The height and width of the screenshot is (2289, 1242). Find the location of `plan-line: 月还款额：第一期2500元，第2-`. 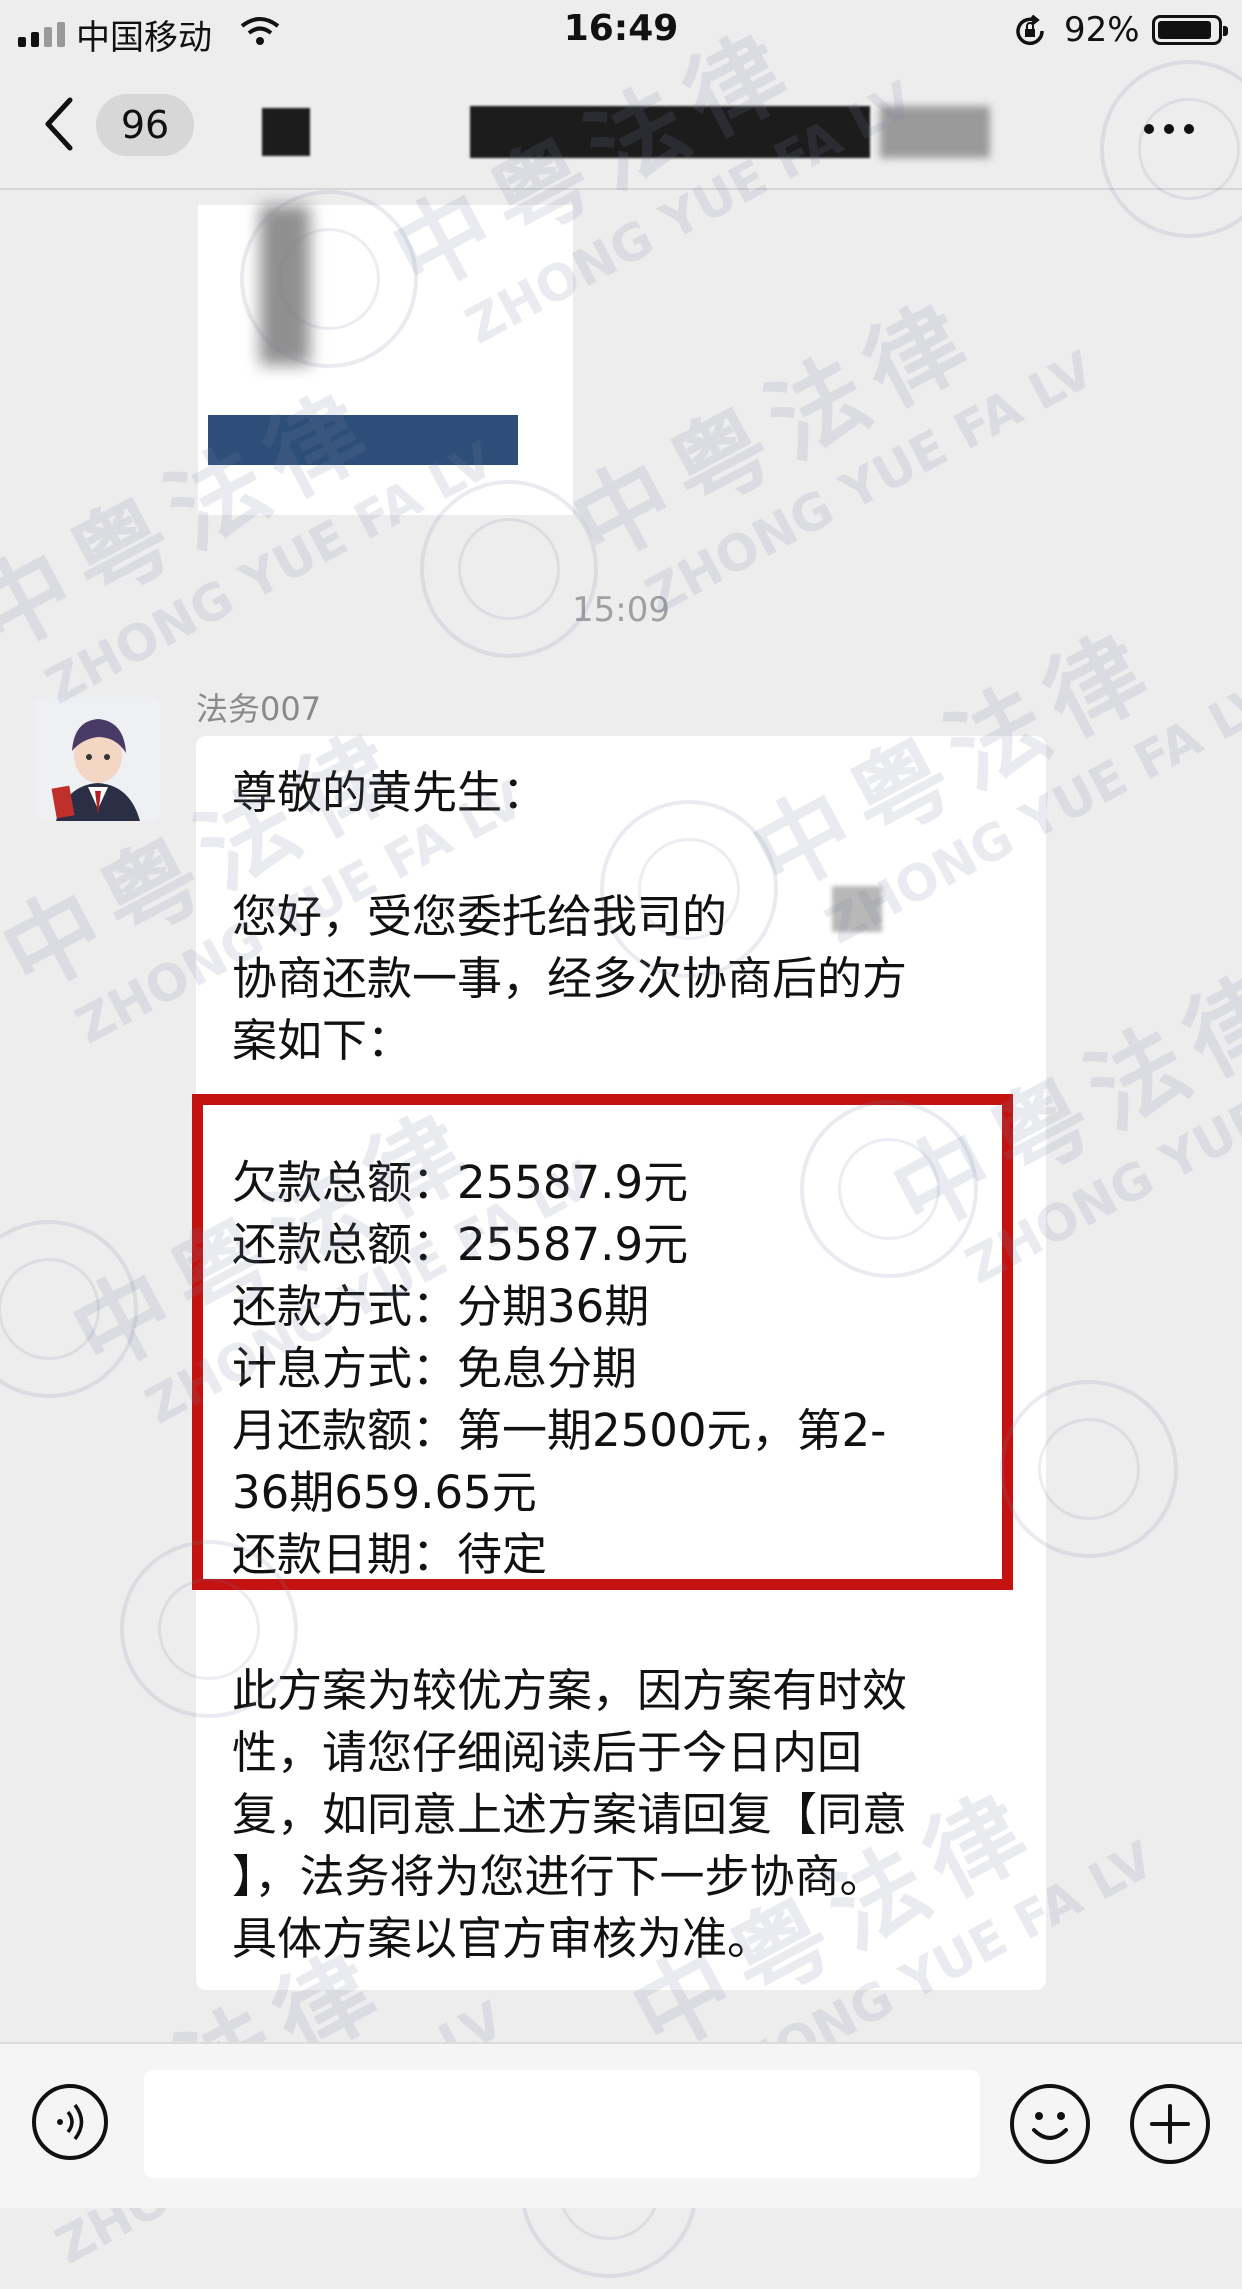

plan-line: 月还款额：第一期2500元，第2- is located at coordinates (559, 1430).